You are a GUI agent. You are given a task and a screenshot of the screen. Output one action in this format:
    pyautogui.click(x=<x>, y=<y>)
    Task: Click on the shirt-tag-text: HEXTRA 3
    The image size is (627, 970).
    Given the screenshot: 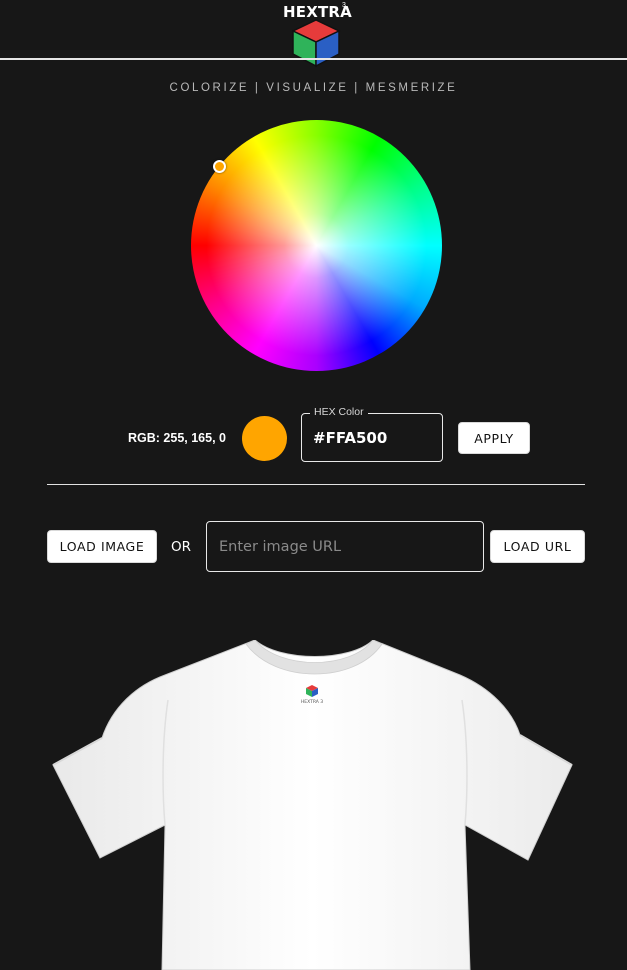 What is the action you would take?
    pyautogui.click(x=312, y=702)
    